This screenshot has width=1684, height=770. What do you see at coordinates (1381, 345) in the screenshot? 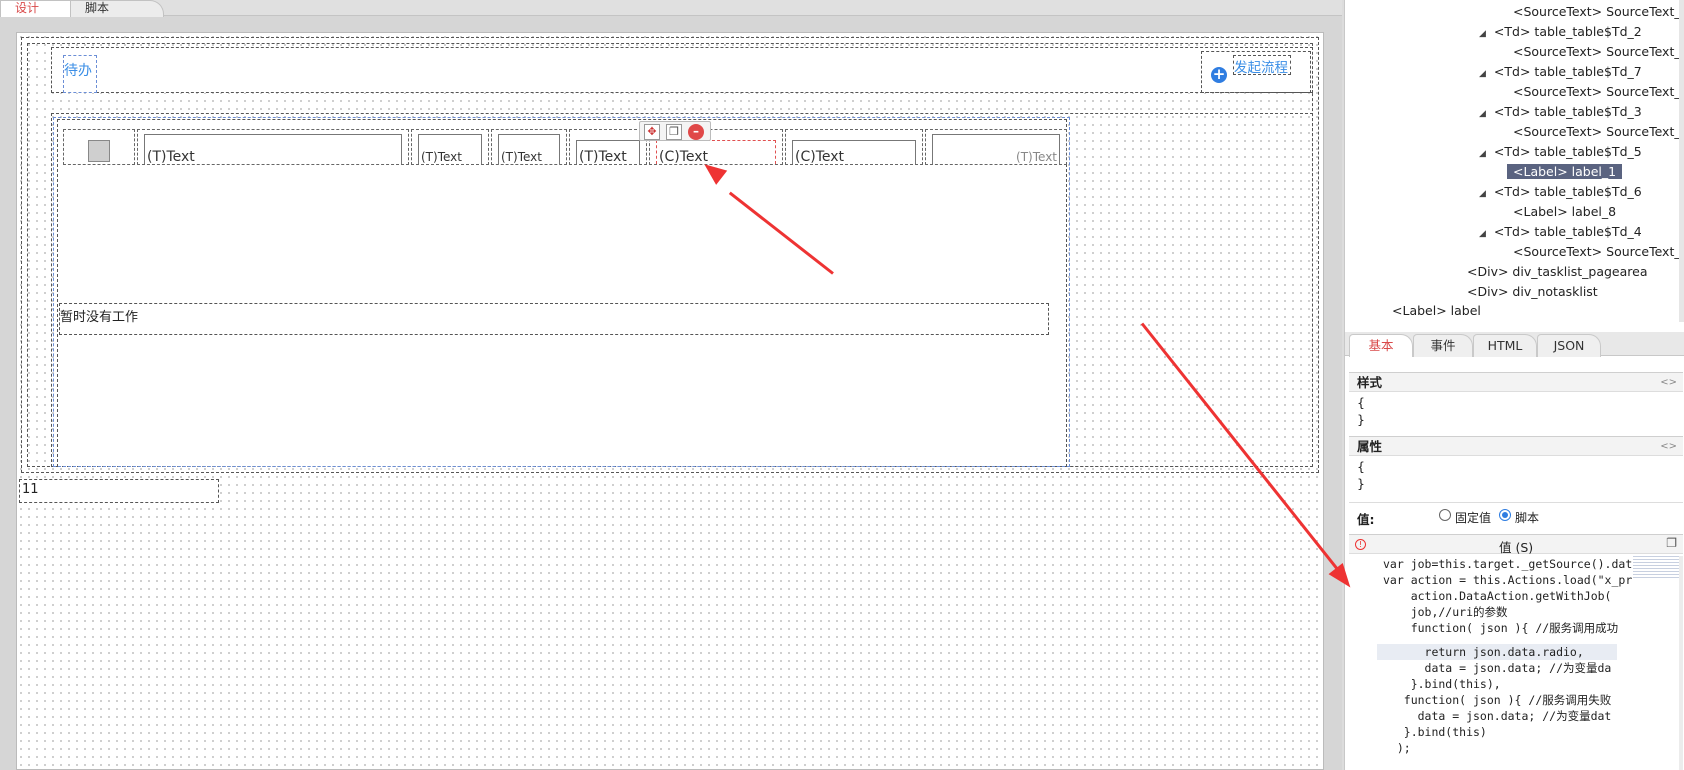
I see `tab-basic: 基本` at bounding box center [1381, 345].